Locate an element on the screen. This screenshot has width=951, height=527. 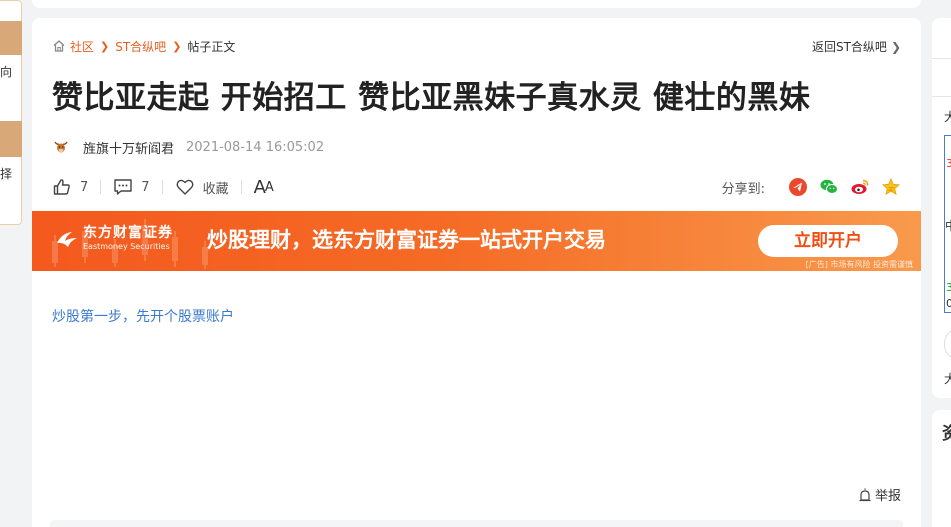
post-title: 赞比亚走起 开始招工 赞比亚黑妹子真水灵 健壮的黑妹 is located at coordinates (431, 98).